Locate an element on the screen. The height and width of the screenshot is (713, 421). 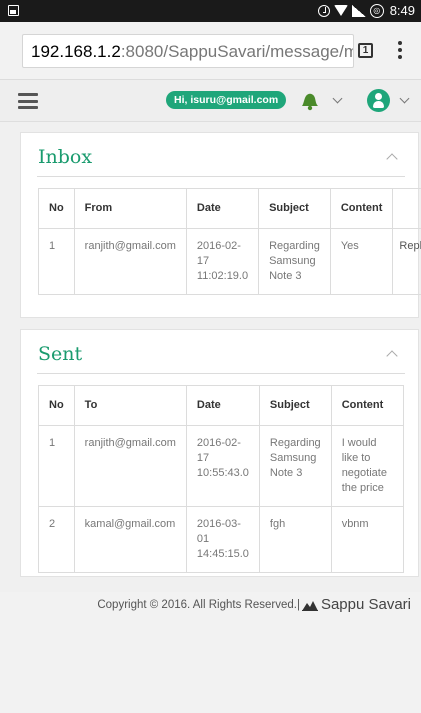
footer-copyright: Copyright © 2016. All Rights Reserved.| is located at coordinates (198, 604).